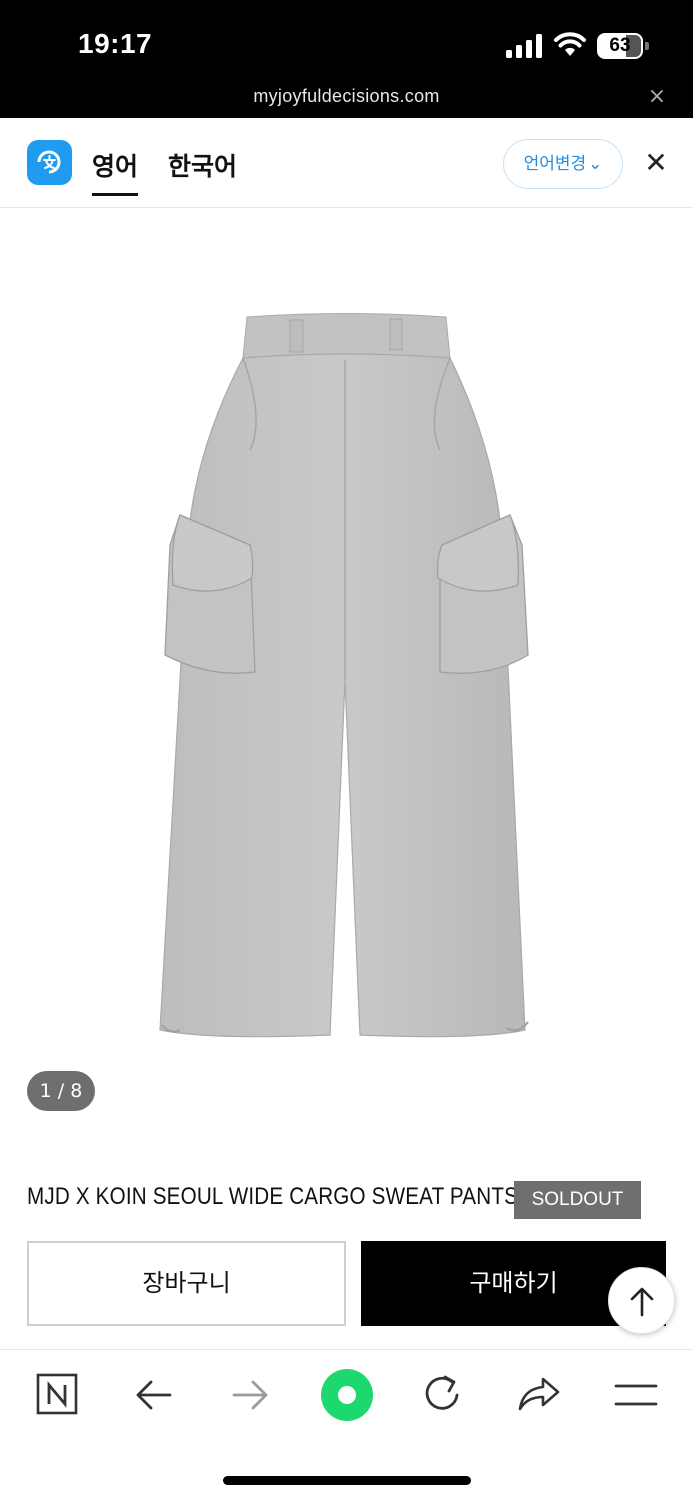 Image resolution: width=693 pixels, height=1500 pixels. Describe the element at coordinates (346, 59) in the screenshot. I see `status-bar: 19:17 63 myjoyfuldecisions.com ×` at that location.